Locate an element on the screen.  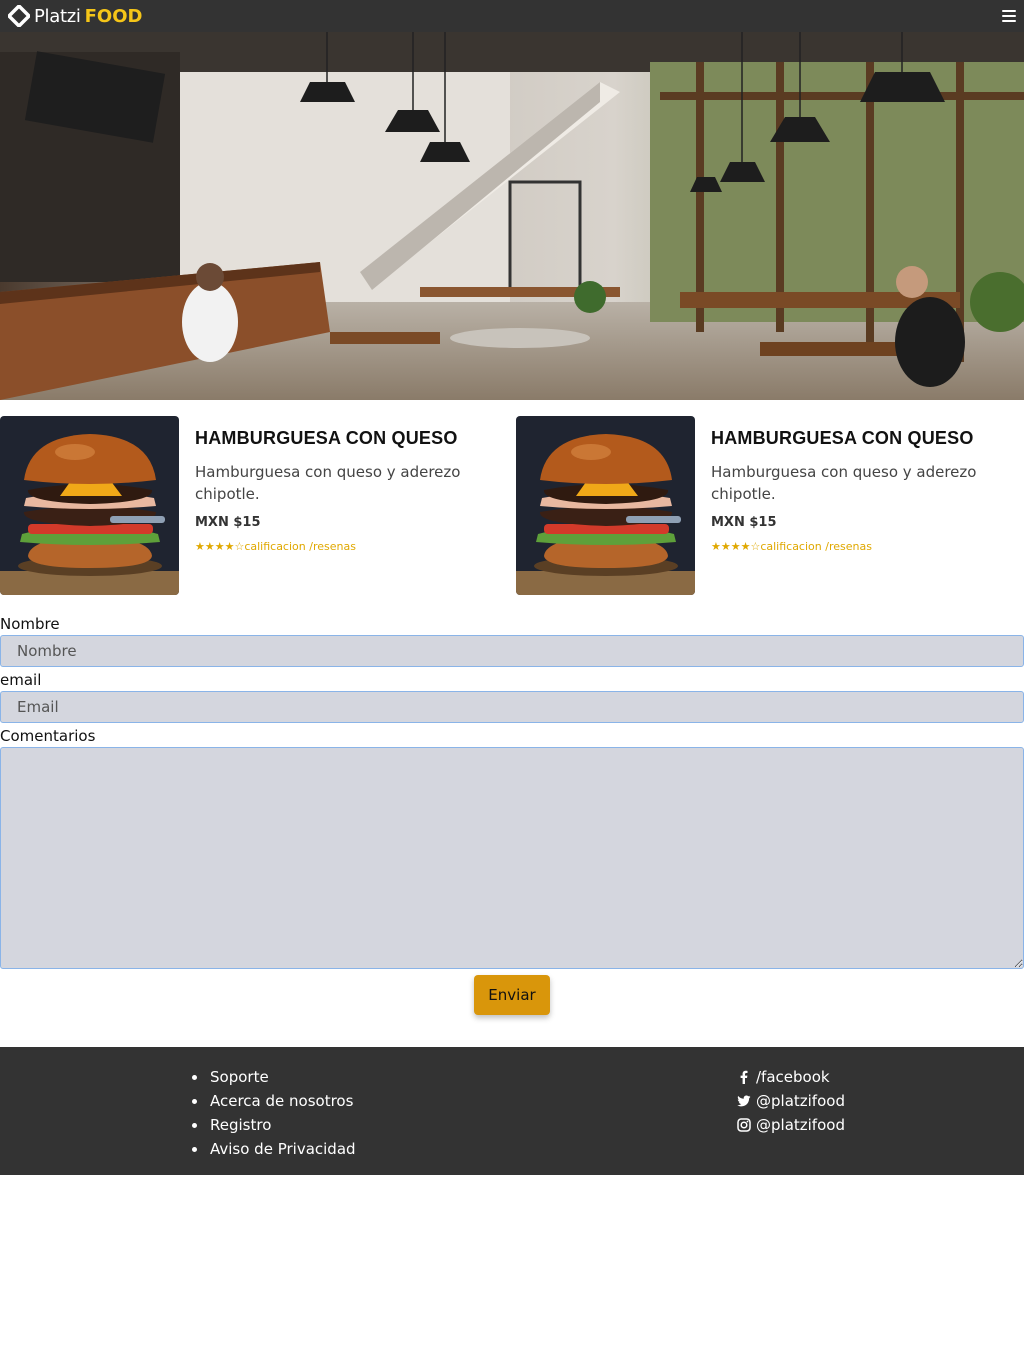
social-instagram: @platzifood is located at coordinates (791, 1125).